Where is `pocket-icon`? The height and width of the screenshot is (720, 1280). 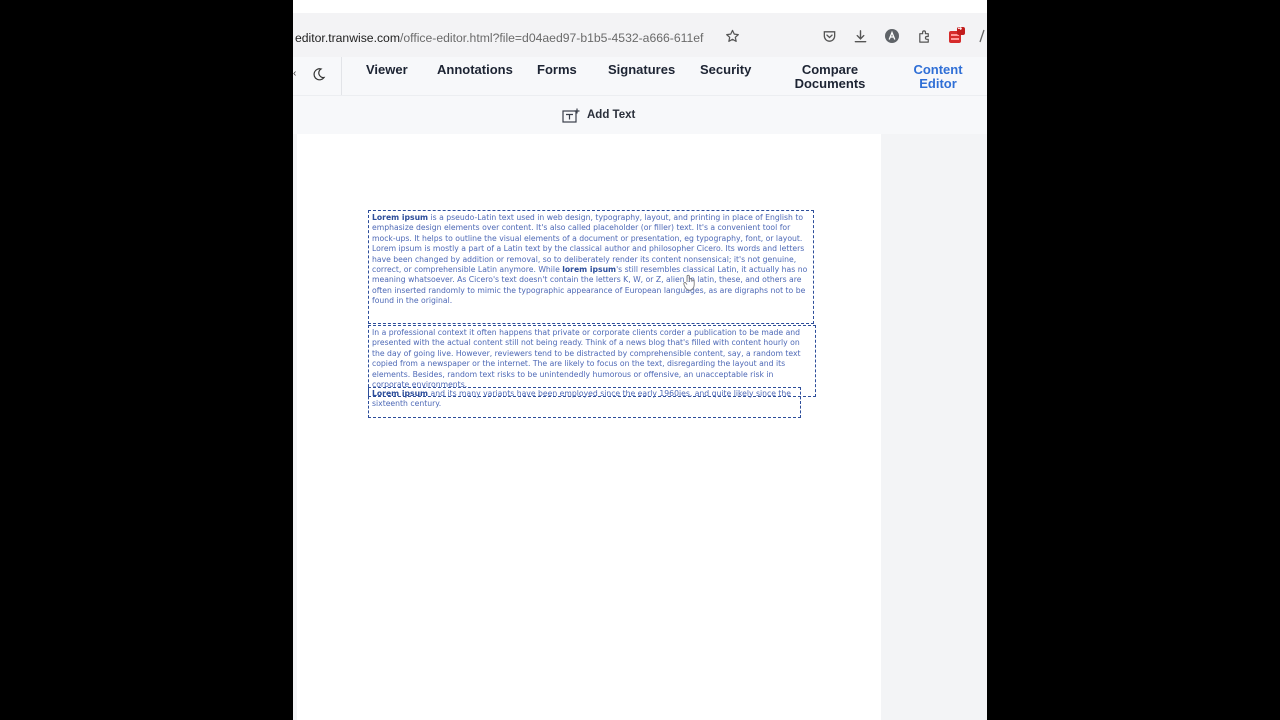 pocket-icon is located at coordinates (829, 36).